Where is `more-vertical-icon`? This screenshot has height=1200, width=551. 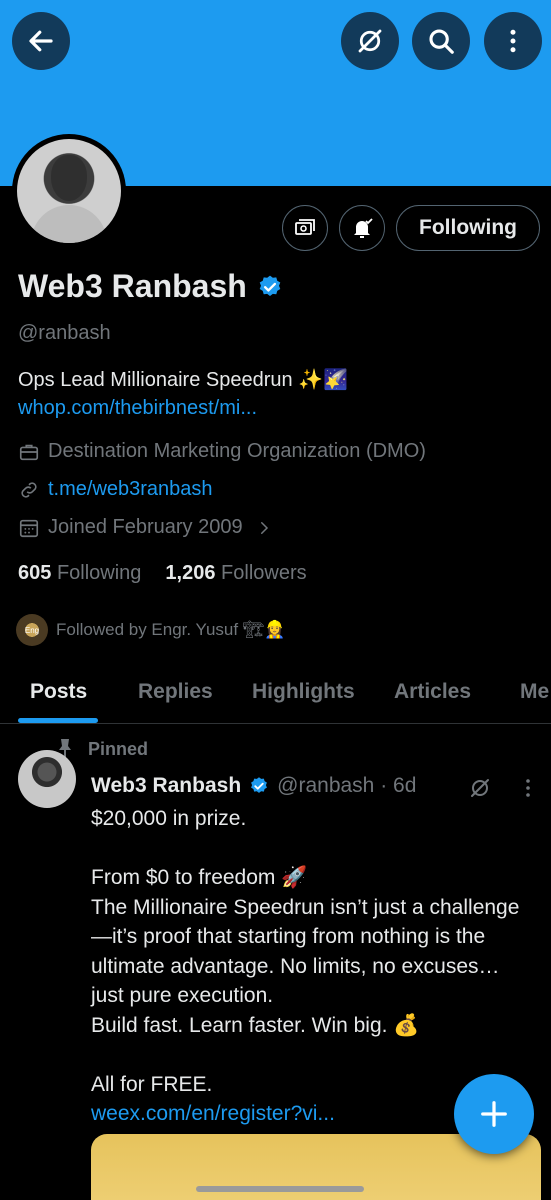 more-vertical-icon is located at coordinates (513, 41).